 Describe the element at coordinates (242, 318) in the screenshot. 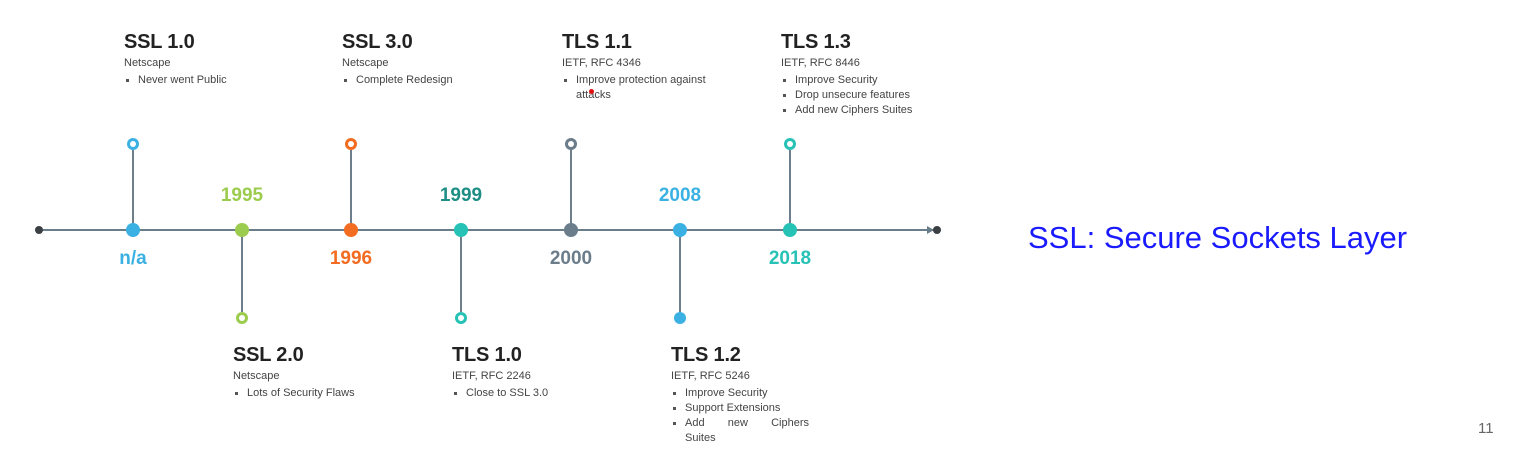

I see `ssl-2-0-marker` at that location.